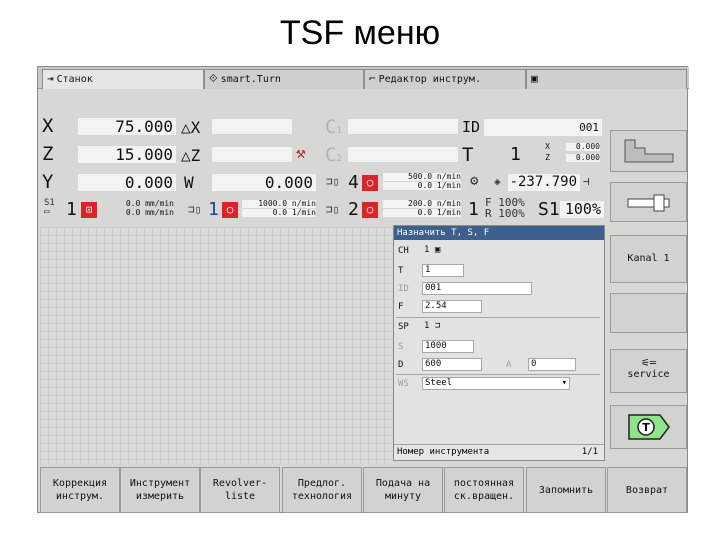 The height and width of the screenshot is (540, 720). I want to click on a-input: 0, so click(552, 364).